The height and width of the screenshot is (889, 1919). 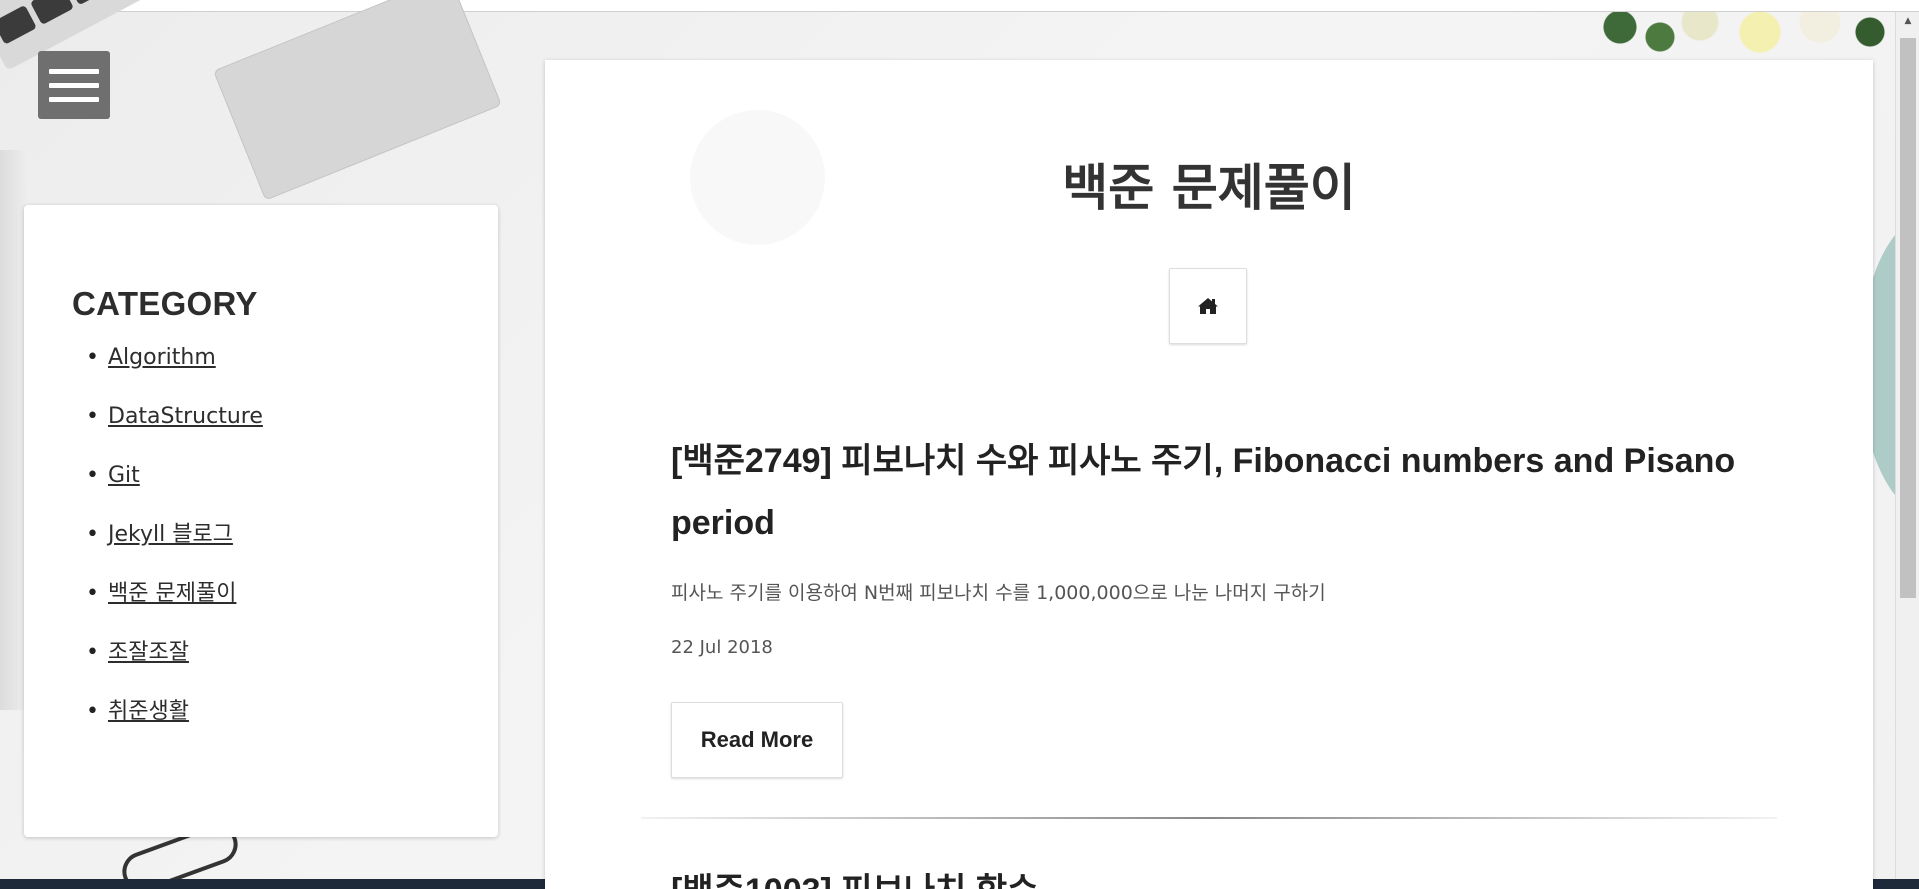 What do you see at coordinates (148, 652) in the screenshot?
I see `category-link-chatter: 조잘조잘` at bounding box center [148, 652].